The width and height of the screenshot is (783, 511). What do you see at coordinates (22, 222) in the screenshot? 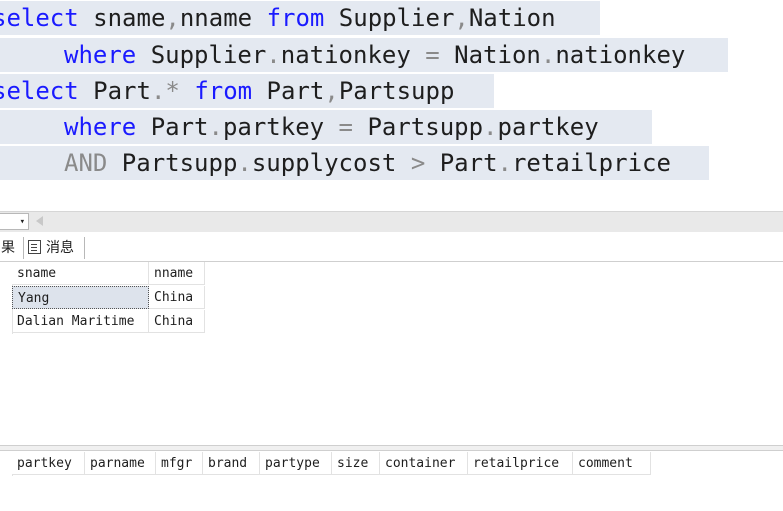
I see `chevron-down-icon: ▾` at bounding box center [22, 222].